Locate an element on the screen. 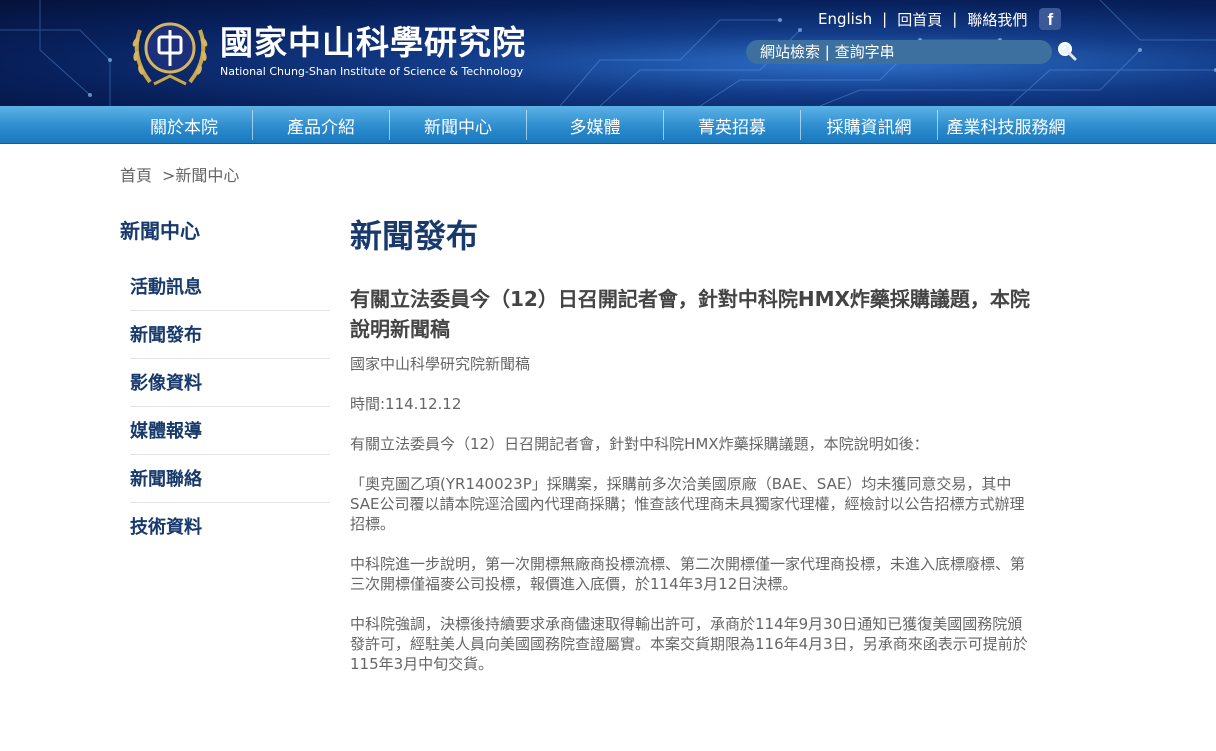 The height and width of the screenshot is (751, 1216). sidebar-item-technical-info: 技術資料 is located at coordinates (230, 526).